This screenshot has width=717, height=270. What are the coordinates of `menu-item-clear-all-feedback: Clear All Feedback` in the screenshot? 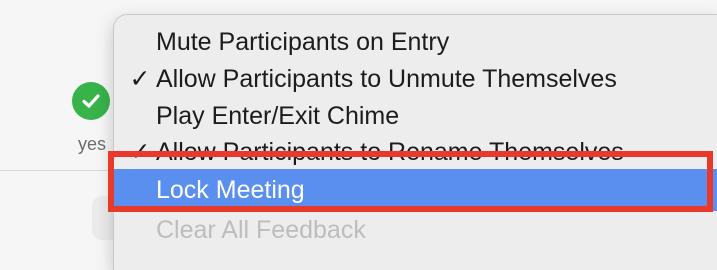 It's located at (415, 230).